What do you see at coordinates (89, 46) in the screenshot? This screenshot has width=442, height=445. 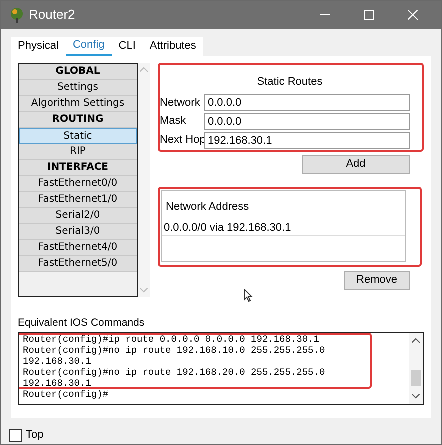 I see `tab: Config` at bounding box center [89, 46].